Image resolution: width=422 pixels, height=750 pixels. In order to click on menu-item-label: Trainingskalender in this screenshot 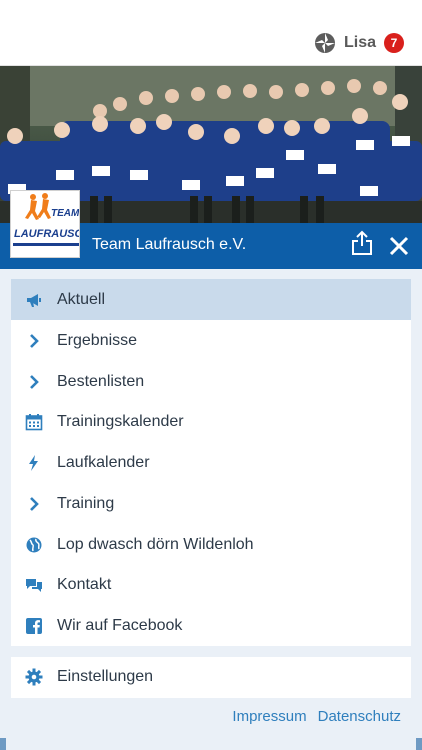, I will do `click(120, 421)`.